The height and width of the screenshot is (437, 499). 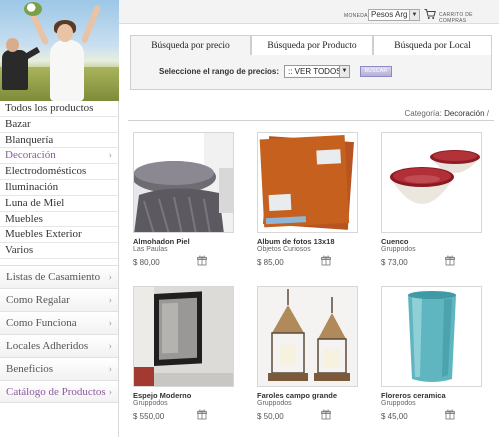 I want to click on sidebar-item-muebles-exterior: Muebles Exterior, so click(x=59, y=235).